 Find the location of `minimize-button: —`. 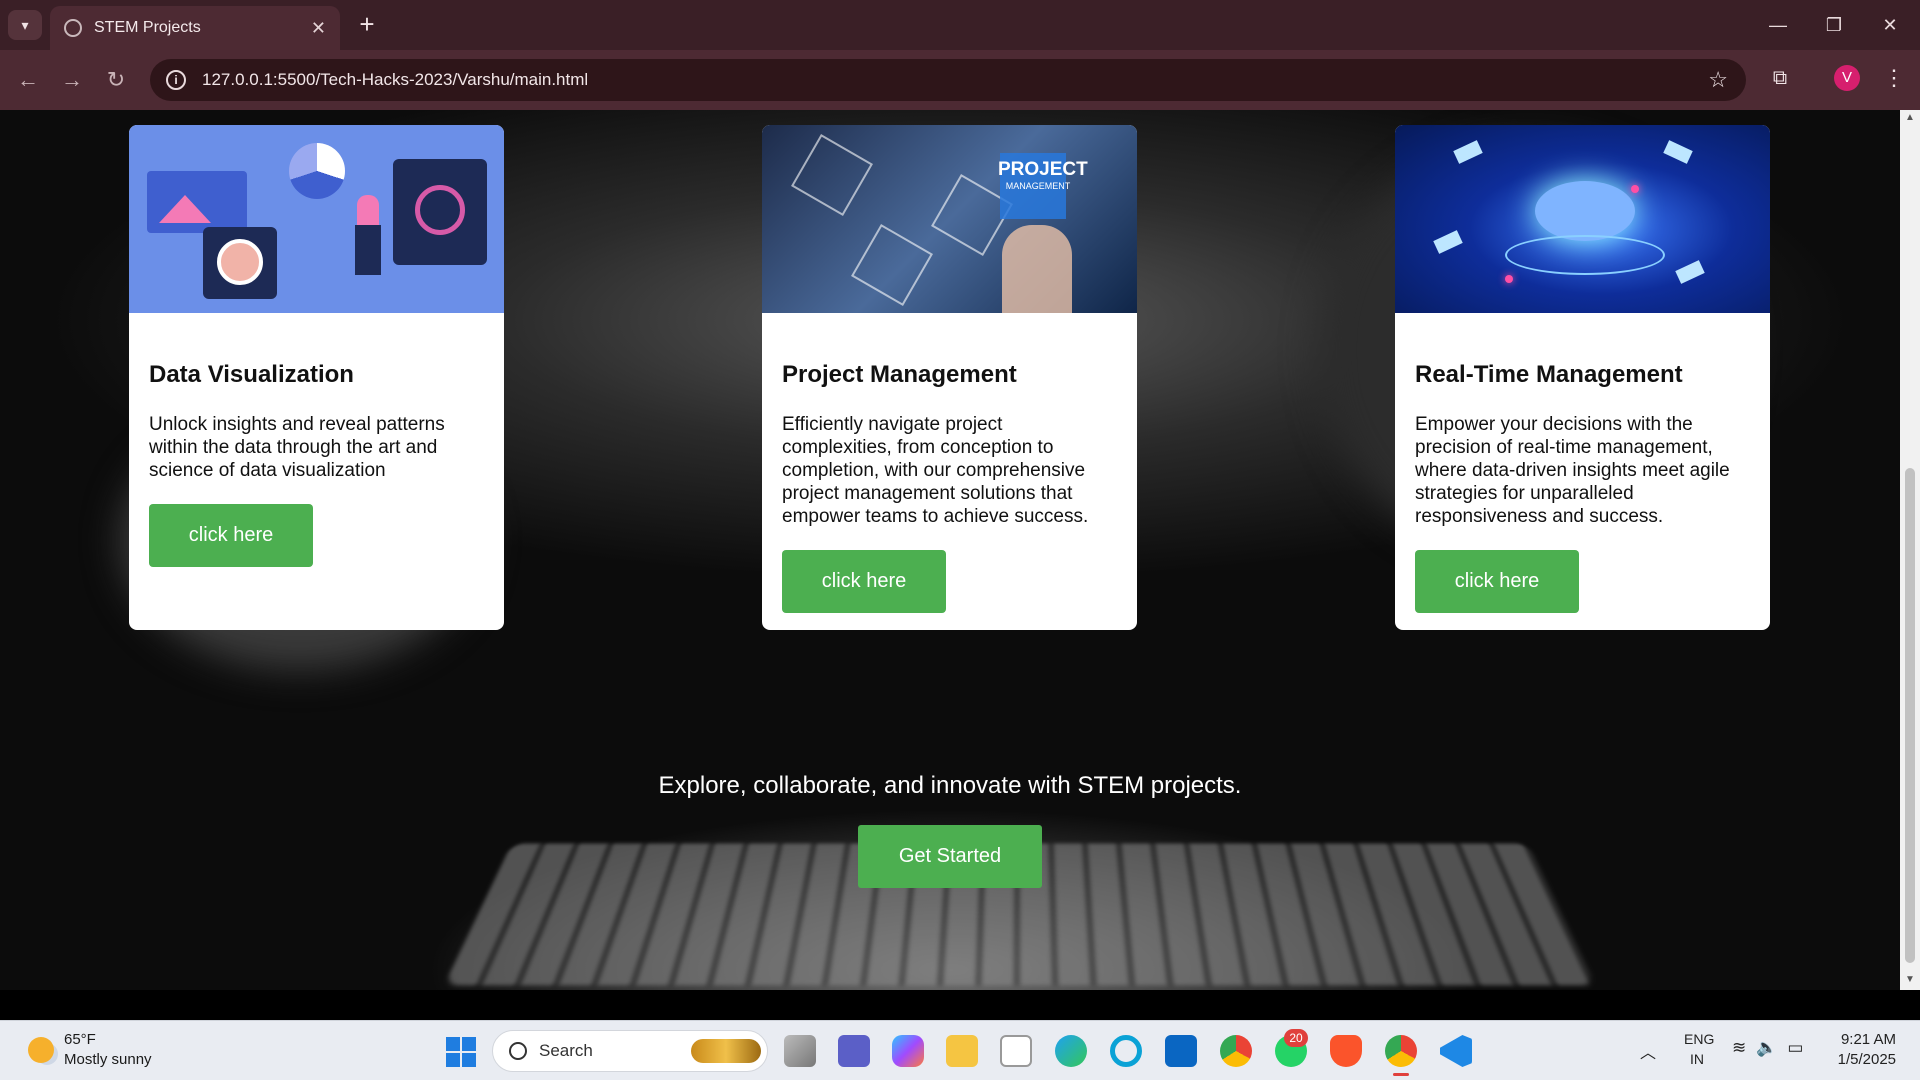

minimize-button: — is located at coordinates (1778, 25).